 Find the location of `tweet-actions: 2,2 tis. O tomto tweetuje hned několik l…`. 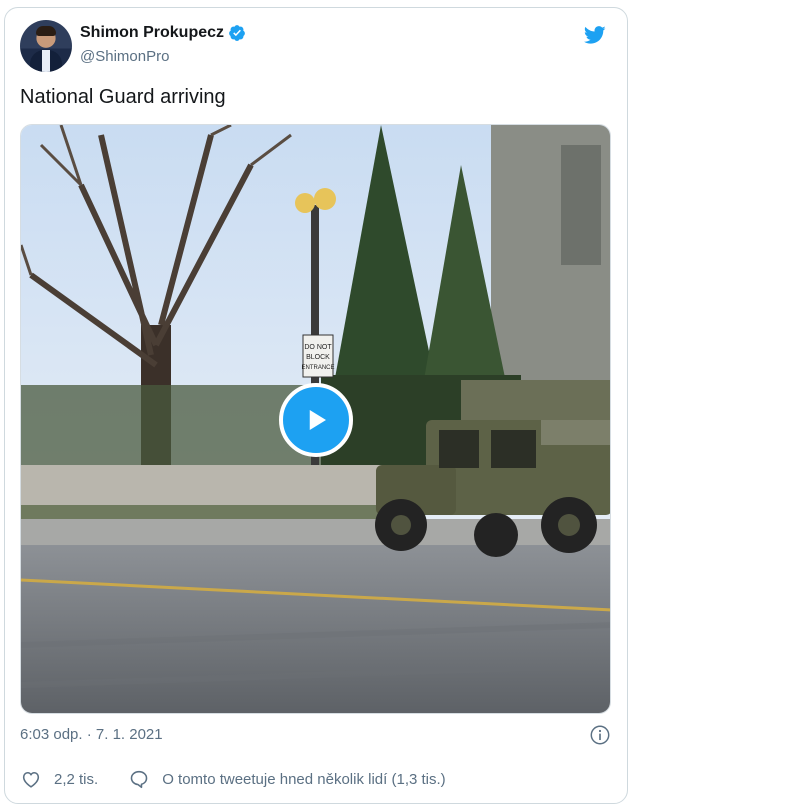

tweet-actions: 2,2 tis. O tomto tweetuje hned několik l… is located at coordinates (316, 779).